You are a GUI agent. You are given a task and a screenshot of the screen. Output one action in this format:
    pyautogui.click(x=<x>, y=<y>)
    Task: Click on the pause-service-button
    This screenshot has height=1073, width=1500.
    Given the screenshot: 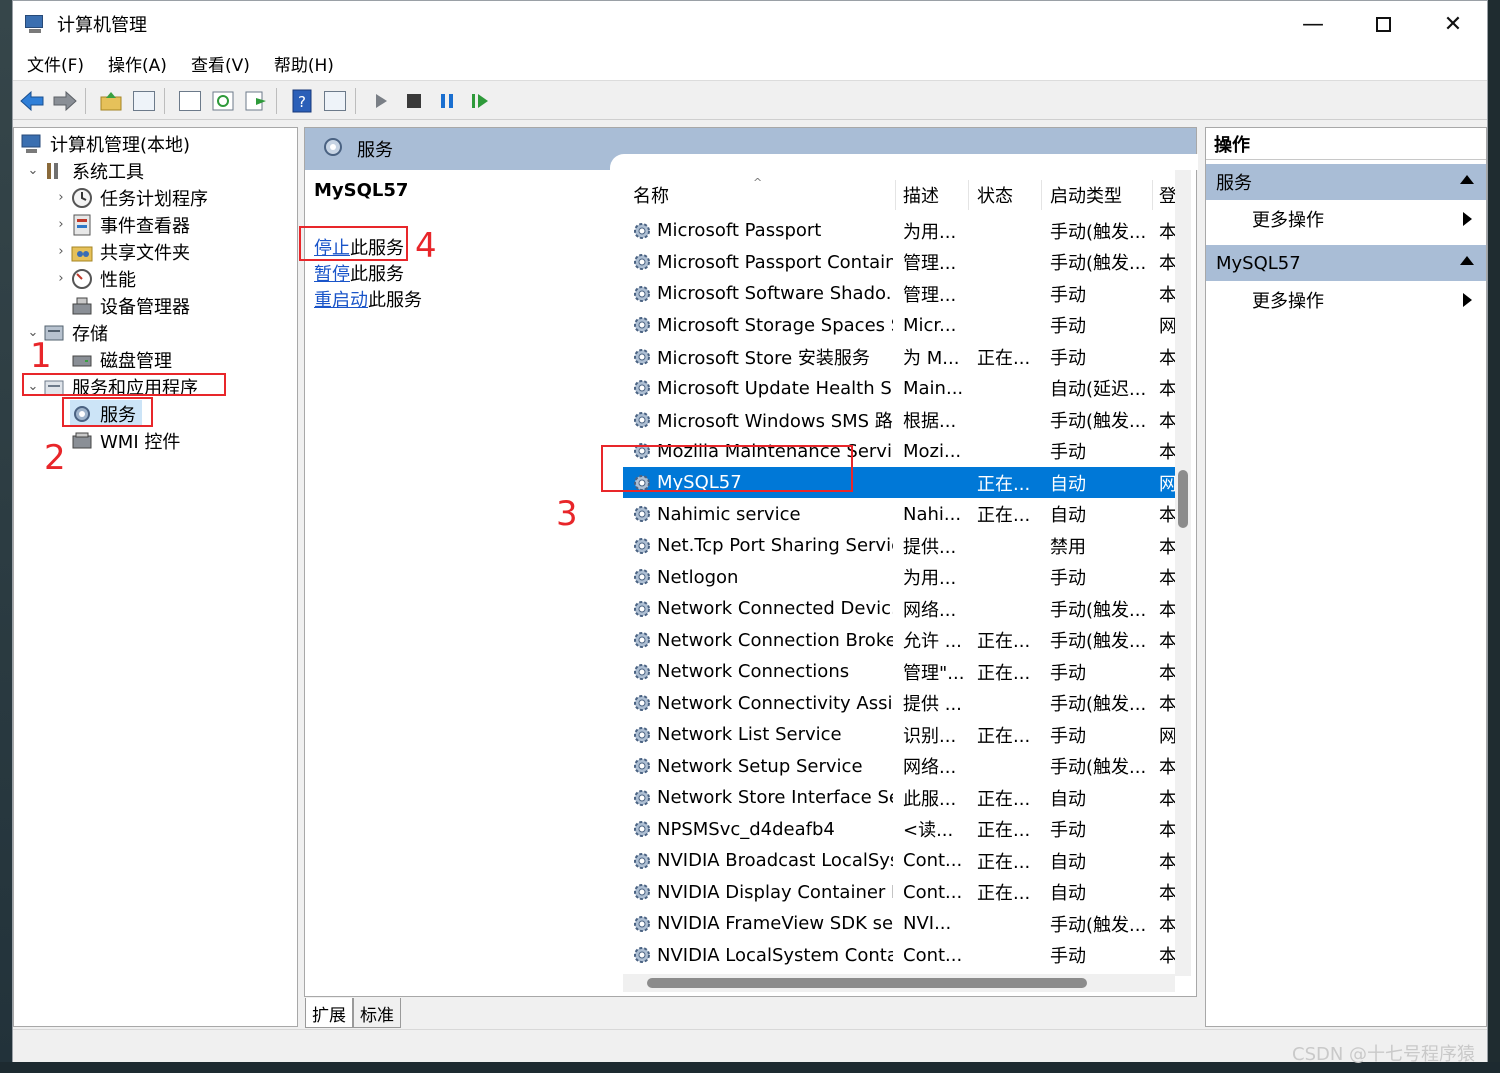 What is the action you would take?
    pyautogui.click(x=447, y=101)
    